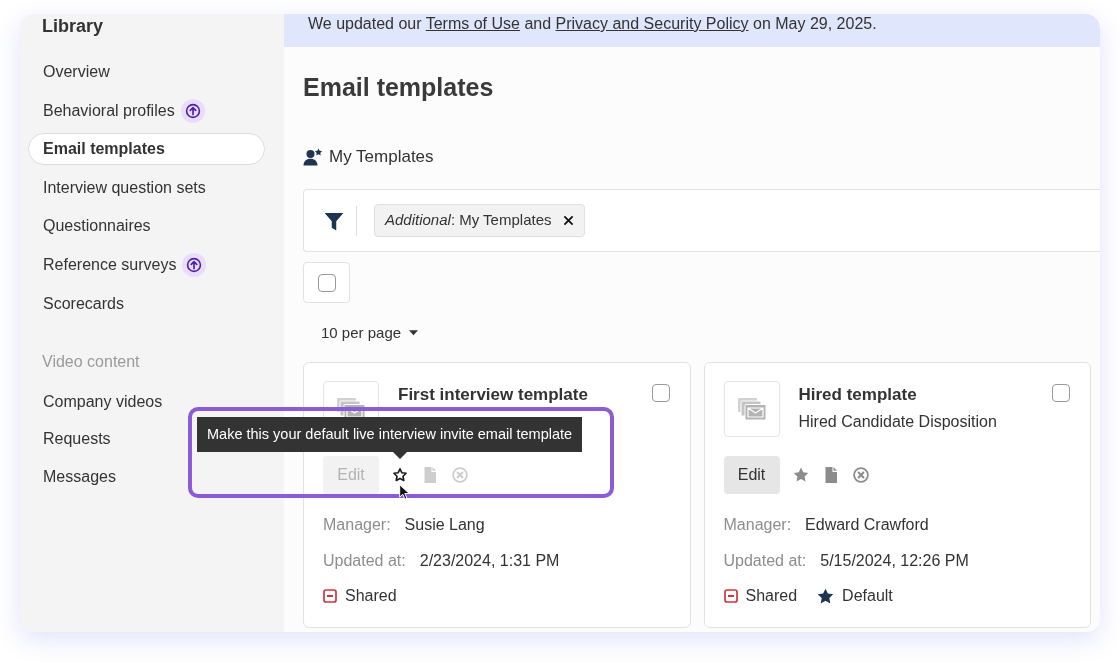 The image size is (1120, 663). Describe the element at coordinates (751, 475) in the screenshot. I see `edit-button: Edit` at that location.